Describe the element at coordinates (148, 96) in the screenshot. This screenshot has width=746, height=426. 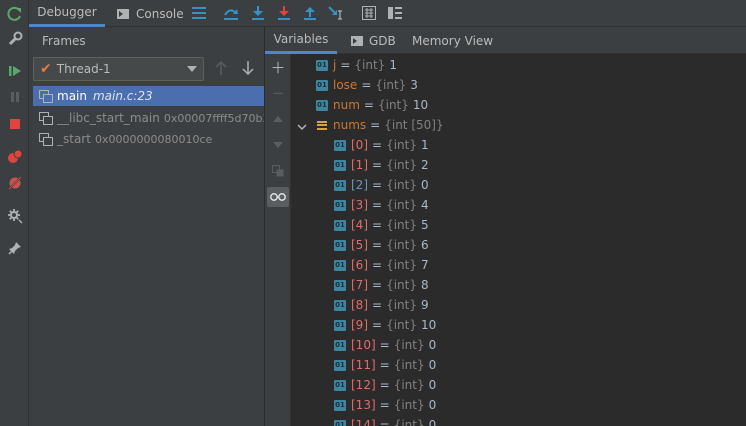
I see `frame-row: main main.c:23` at that location.